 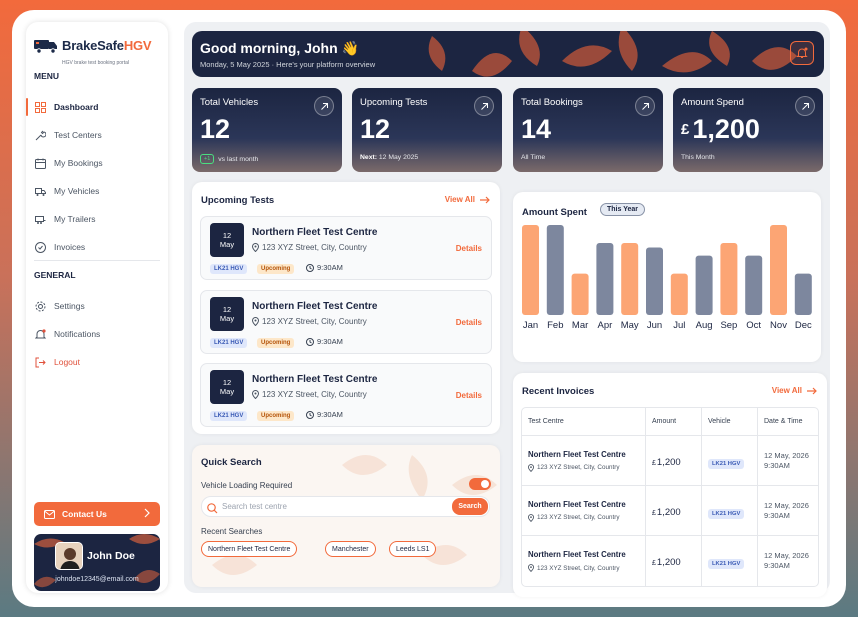 What do you see at coordinates (605, 325) in the screenshot?
I see `chart-x-tick-label: Apr` at bounding box center [605, 325].